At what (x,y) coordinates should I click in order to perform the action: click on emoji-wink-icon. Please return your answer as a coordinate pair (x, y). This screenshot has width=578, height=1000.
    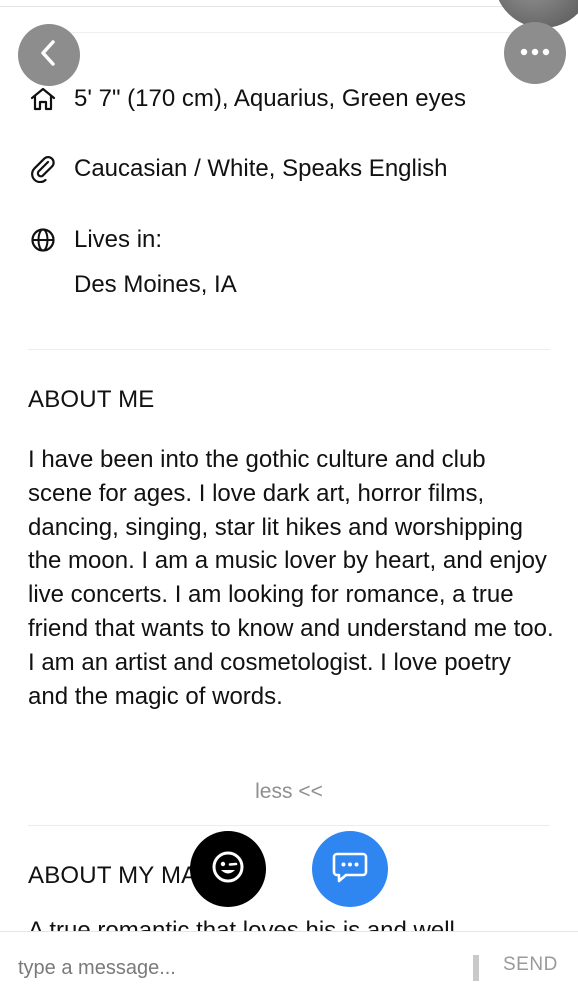
    Looking at the image, I should click on (228, 869).